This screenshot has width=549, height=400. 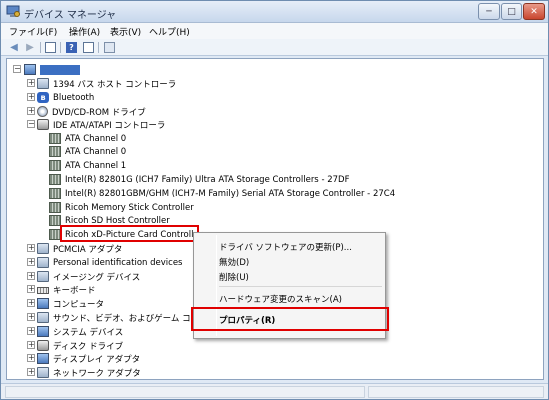 I want to click on tree-node: ʙ Bluetooth, so click(x=65, y=97).